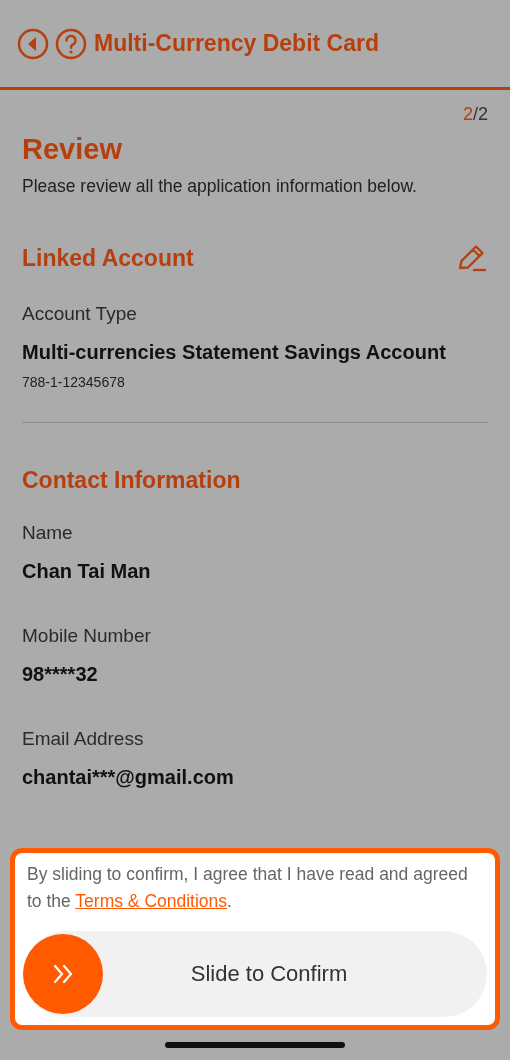  What do you see at coordinates (234, 352) in the screenshot?
I see `field-value: Multi-currencies Statement Savings Account` at bounding box center [234, 352].